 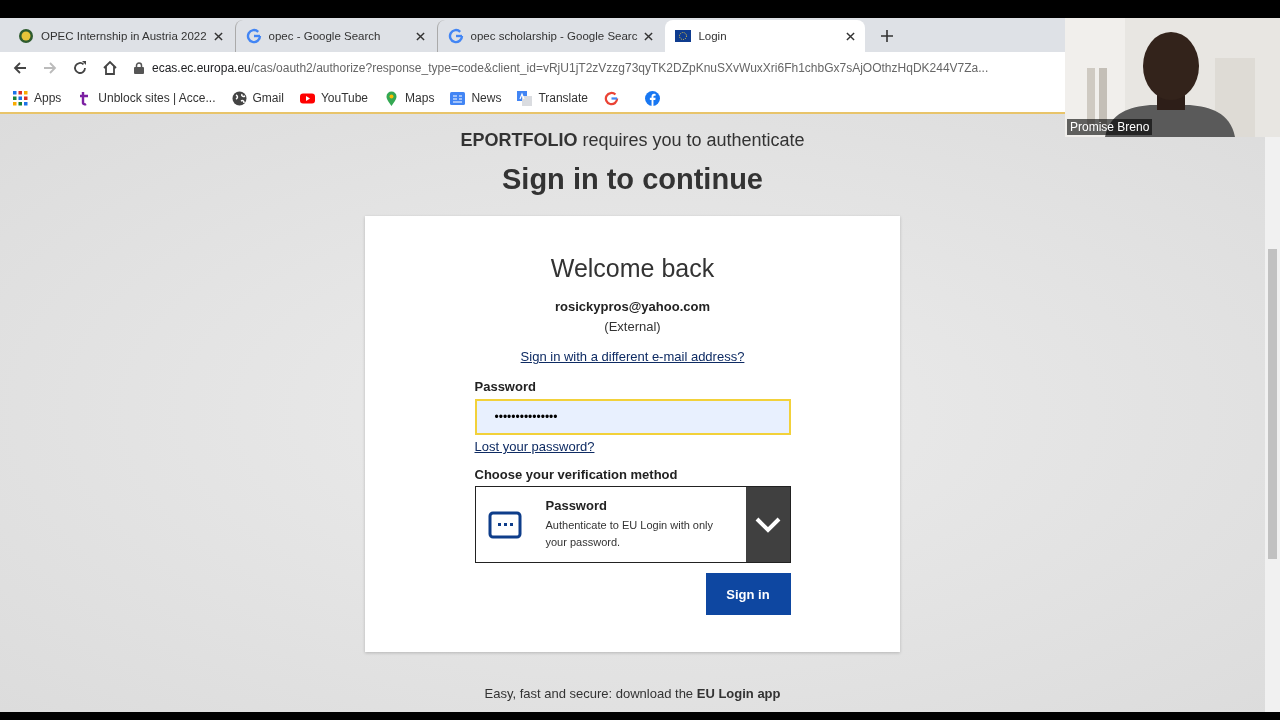 What do you see at coordinates (632, 140) in the screenshot?
I see `auth-notice: EPORTFOLIO requires you to authenticate` at bounding box center [632, 140].